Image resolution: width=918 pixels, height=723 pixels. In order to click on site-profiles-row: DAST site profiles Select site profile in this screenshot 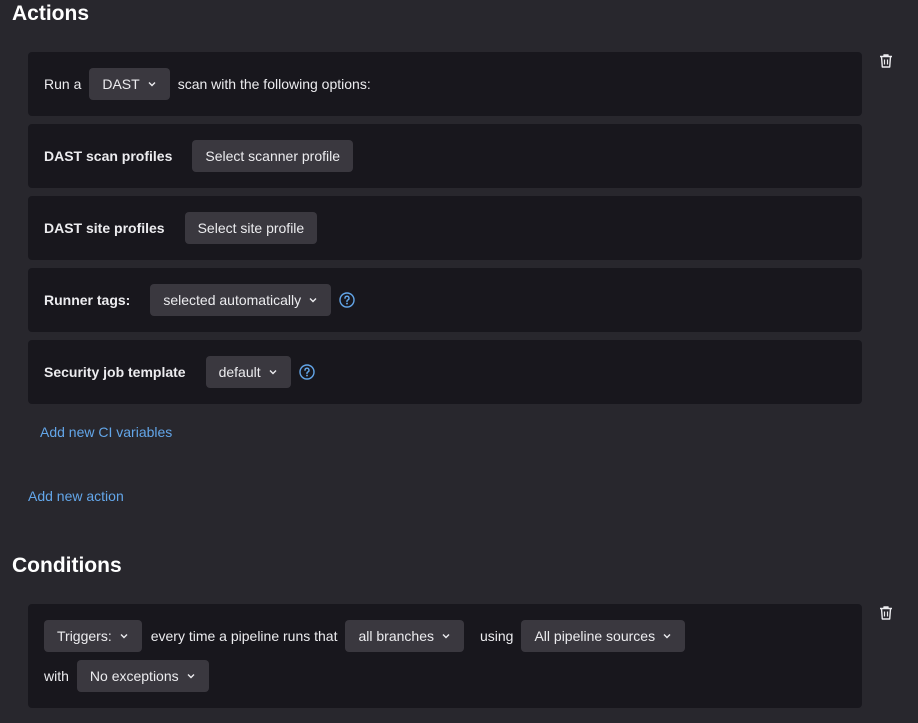, I will do `click(445, 228)`.